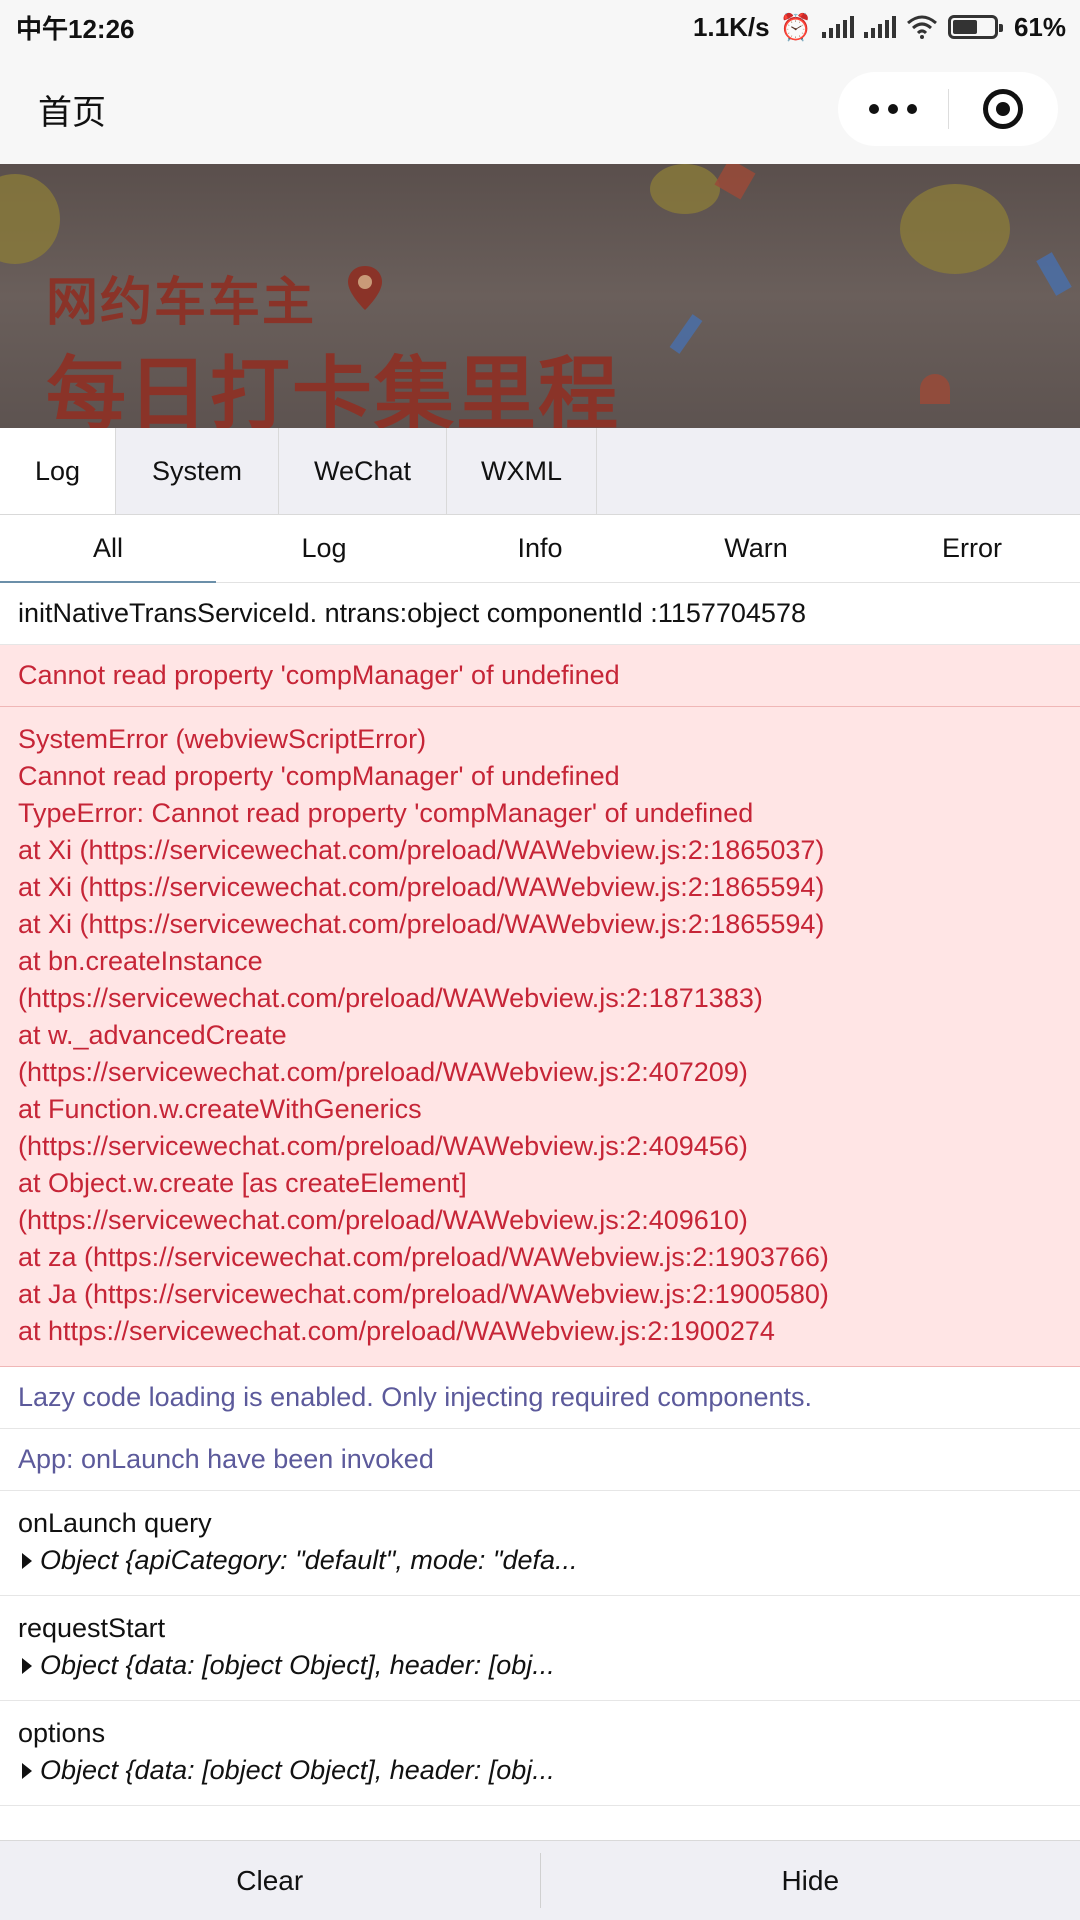  Describe the element at coordinates (197, 471) in the screenshot. I see `tab-system: System` at that location.